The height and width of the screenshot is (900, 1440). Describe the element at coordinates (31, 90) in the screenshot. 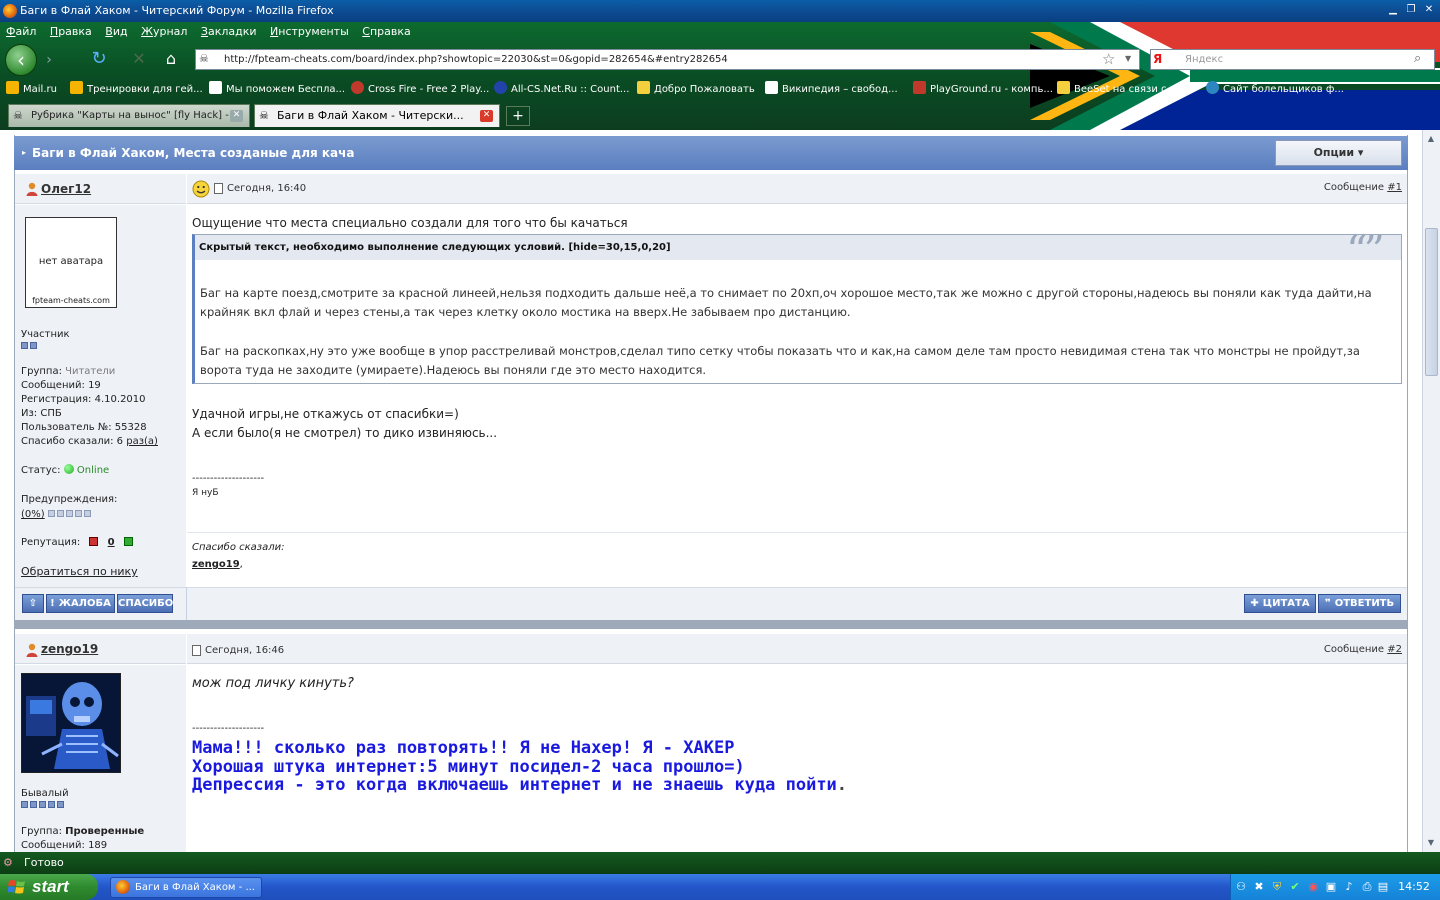

I see `bookmark-item: Mail.ru` at that location.